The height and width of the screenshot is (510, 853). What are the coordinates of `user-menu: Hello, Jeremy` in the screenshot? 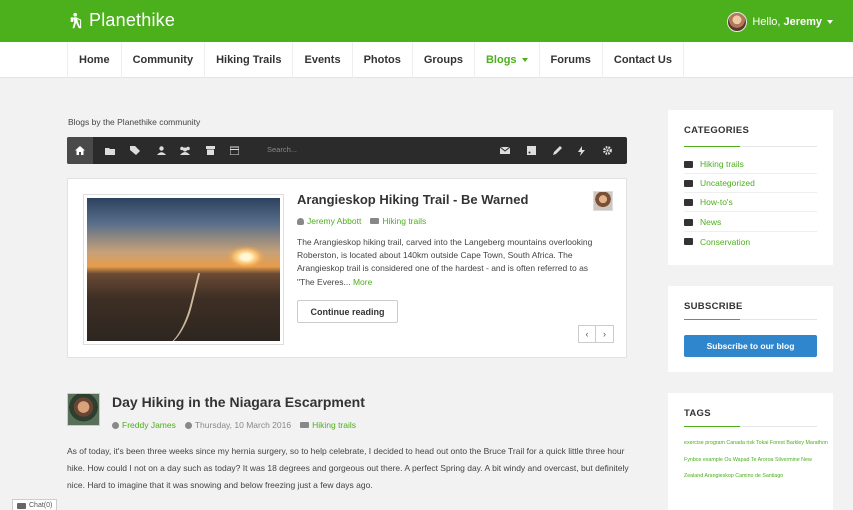 It's located at (780, 22).